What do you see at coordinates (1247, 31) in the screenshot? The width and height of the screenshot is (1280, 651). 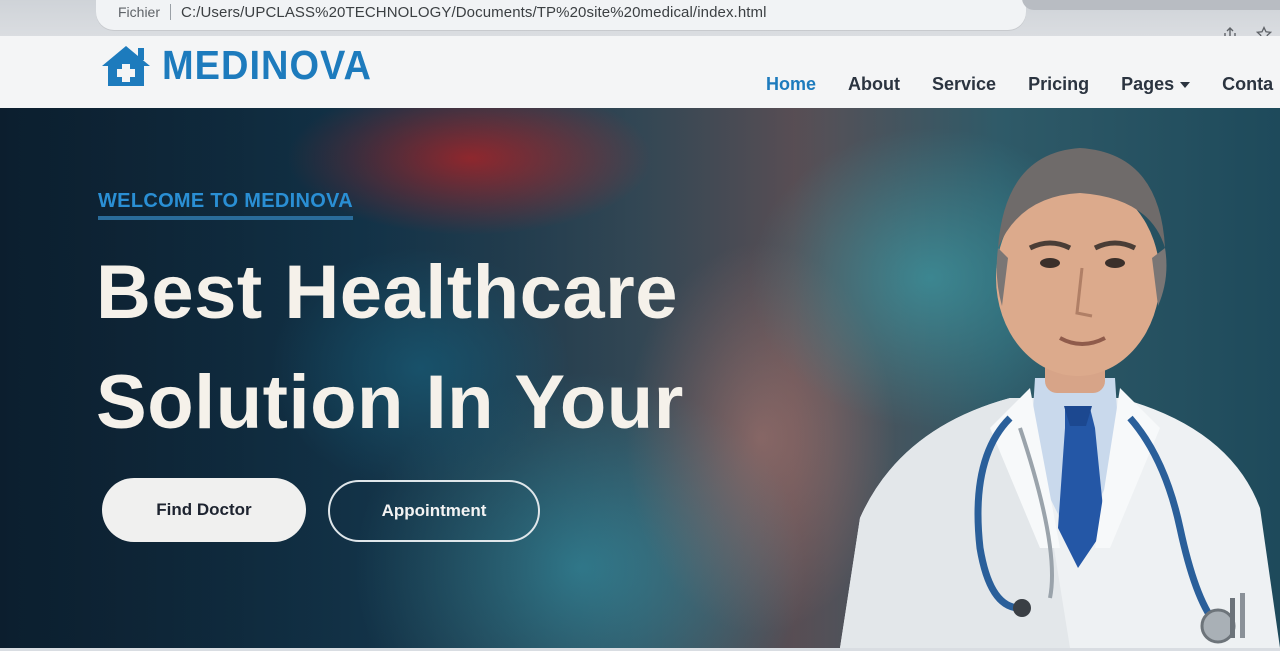 I see `browser-actions` at bounding box center [1247, 31].